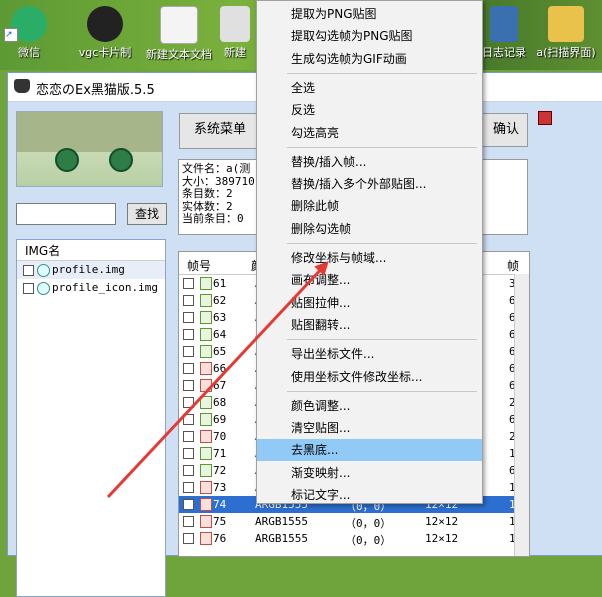  Describe the element at coordinates (91, 288) in the screenshot. I see `img-list-item: profile_icon.img` at that location.